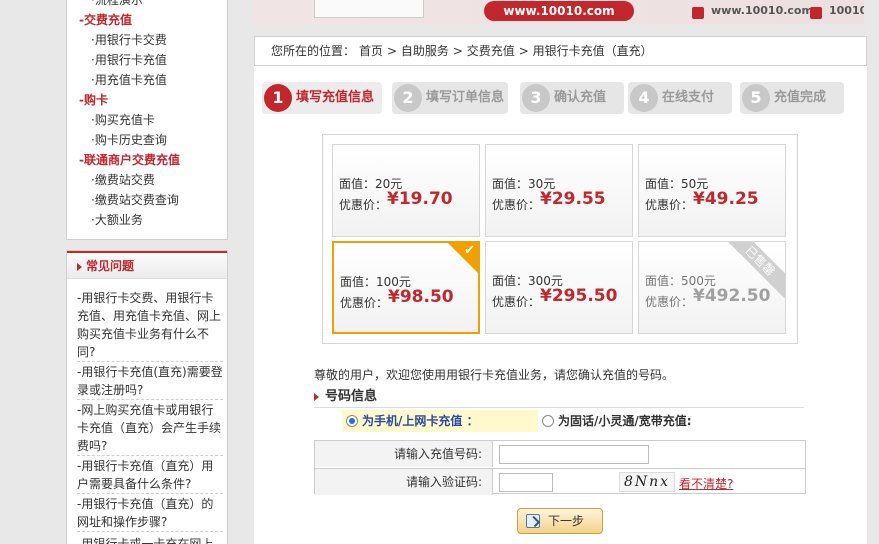 The height and width of the screenshot is (544, 879). I want to click on phone-icon, so click(816, 13).